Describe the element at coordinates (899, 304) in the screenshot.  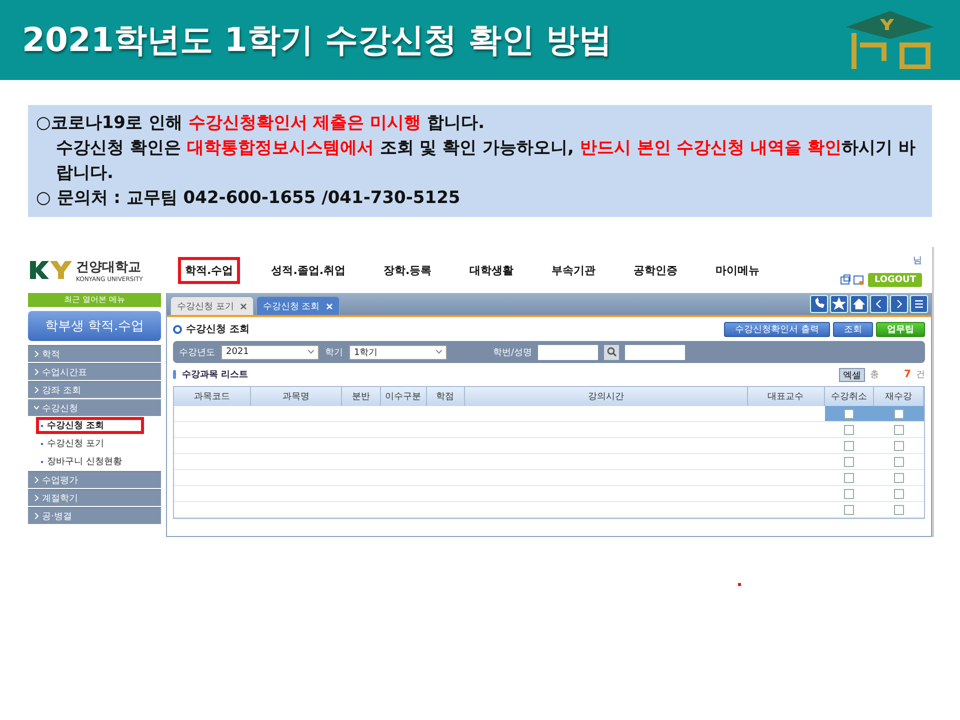
I see `next-icon` at that location.